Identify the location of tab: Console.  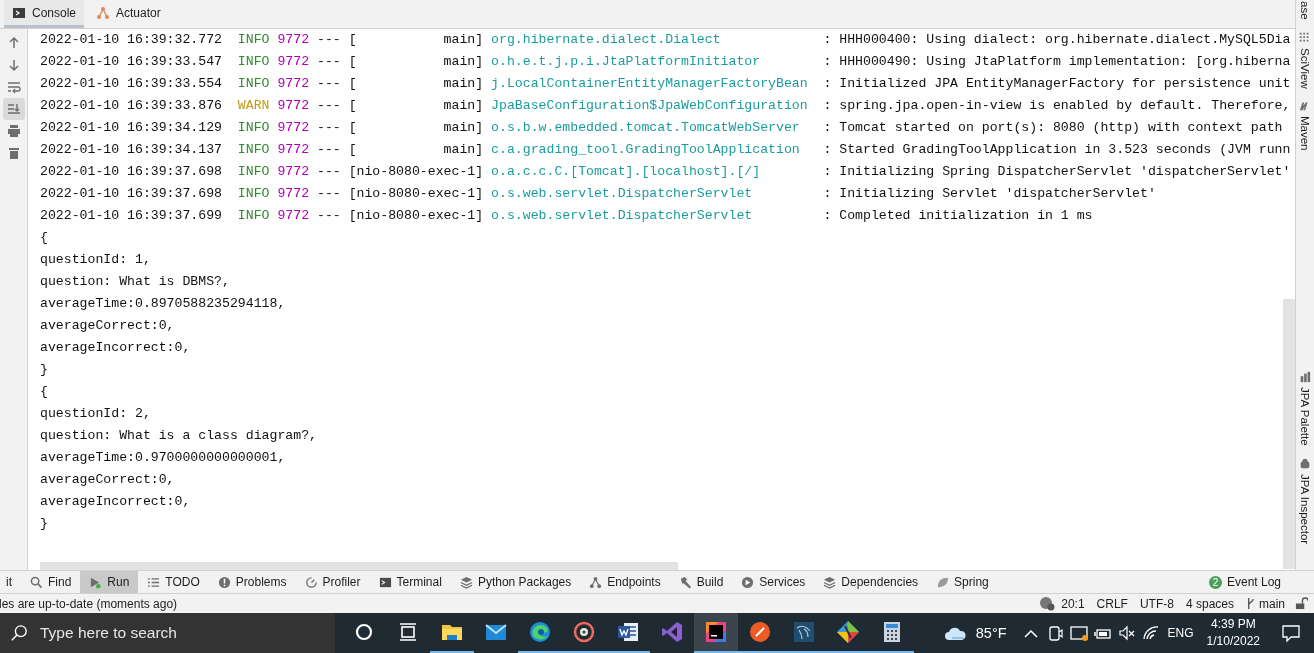
(44, 14).